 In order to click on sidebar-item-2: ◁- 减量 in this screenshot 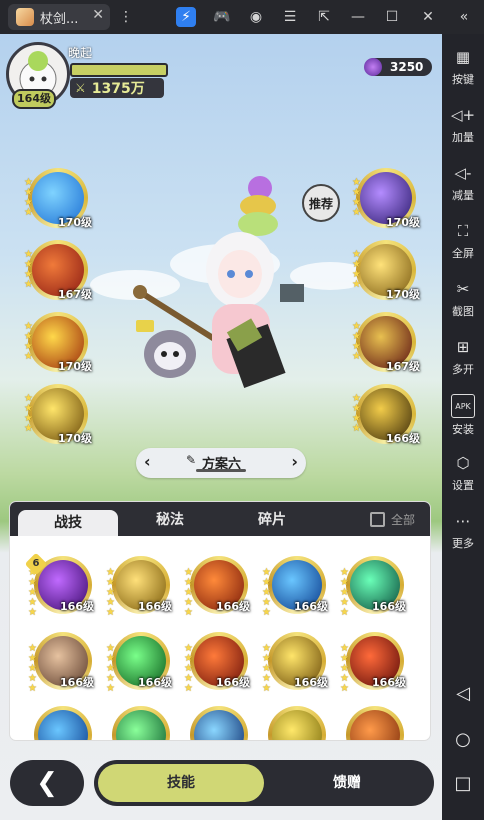, I will do `click(463, 182)`.